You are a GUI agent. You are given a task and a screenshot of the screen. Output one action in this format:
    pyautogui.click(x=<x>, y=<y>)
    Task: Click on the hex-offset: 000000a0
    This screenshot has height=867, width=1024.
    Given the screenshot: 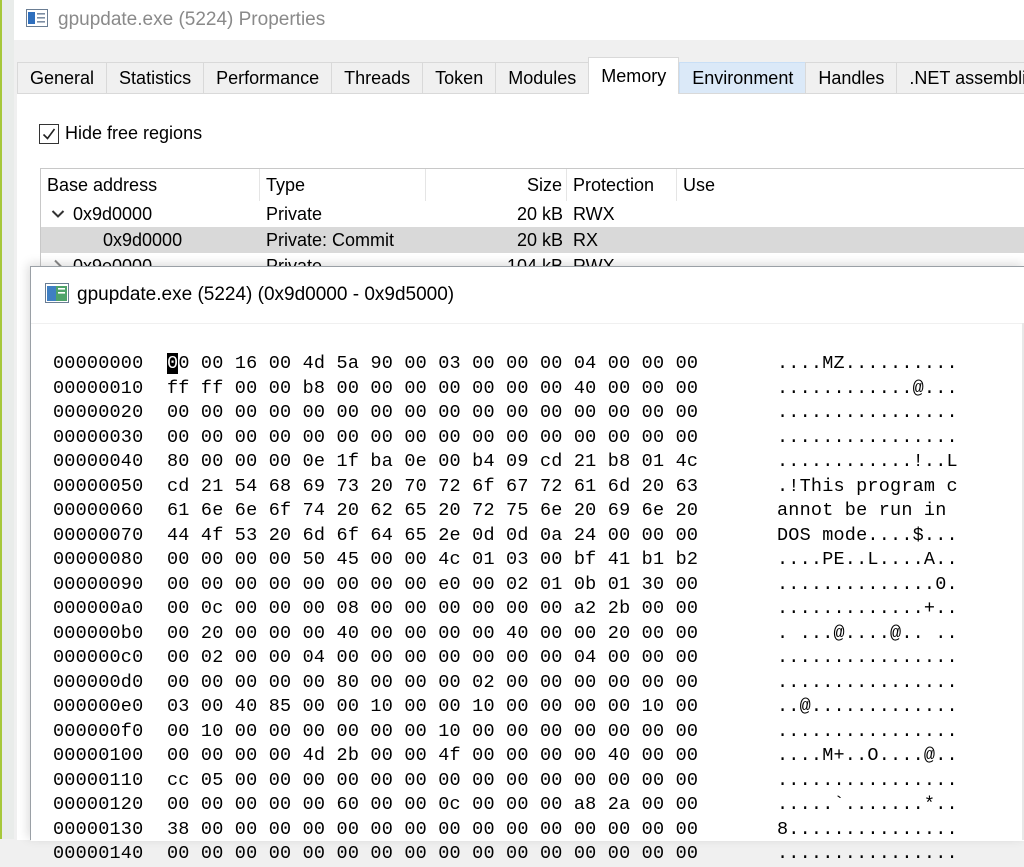 What is the action you would take?
    pyautogui.click(x=98, y=608)
    